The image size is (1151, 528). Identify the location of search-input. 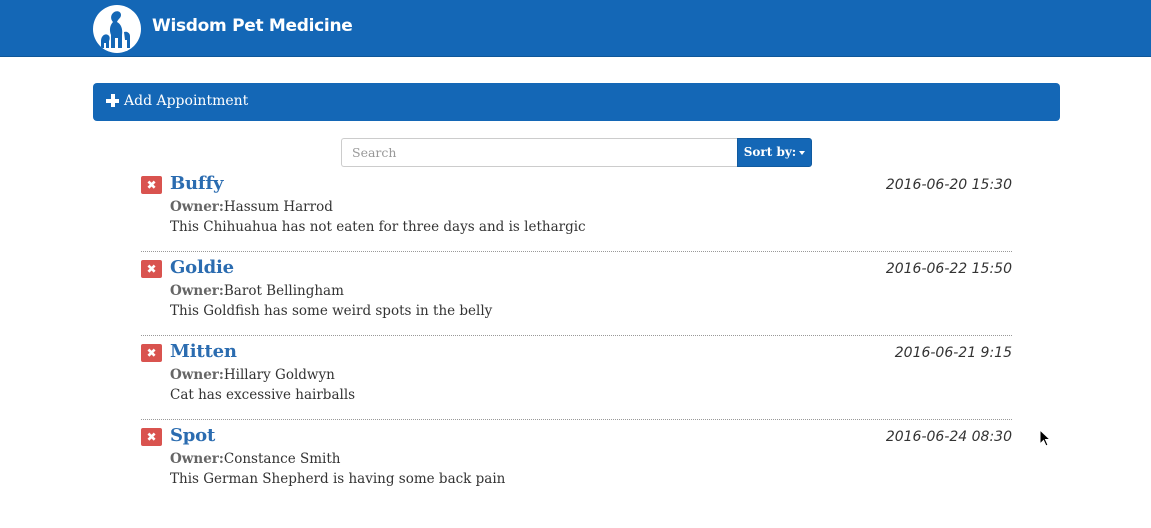
(539, 152).